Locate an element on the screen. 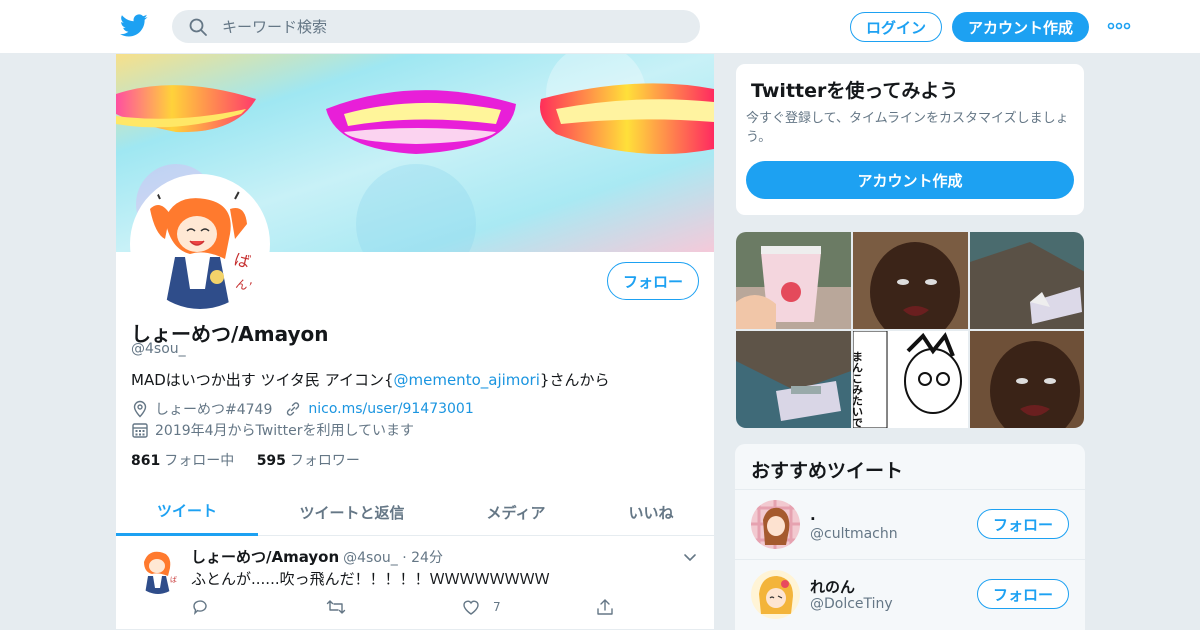  bio-text-suffix: }さんから is located at coordinates (574, 380).